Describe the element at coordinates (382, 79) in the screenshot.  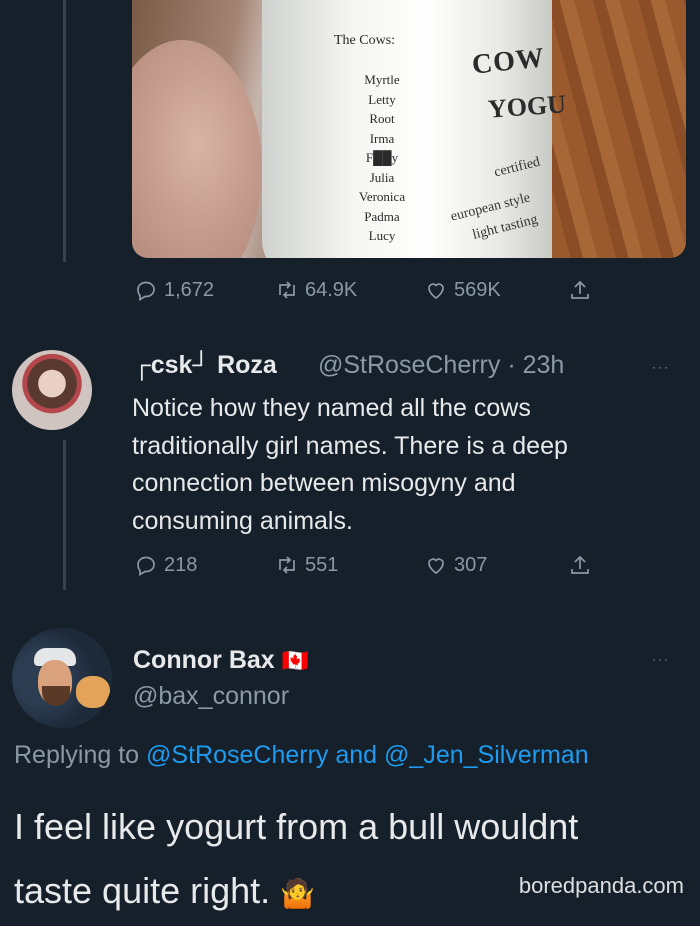
I see `cow-name: Myrtle` at that location.